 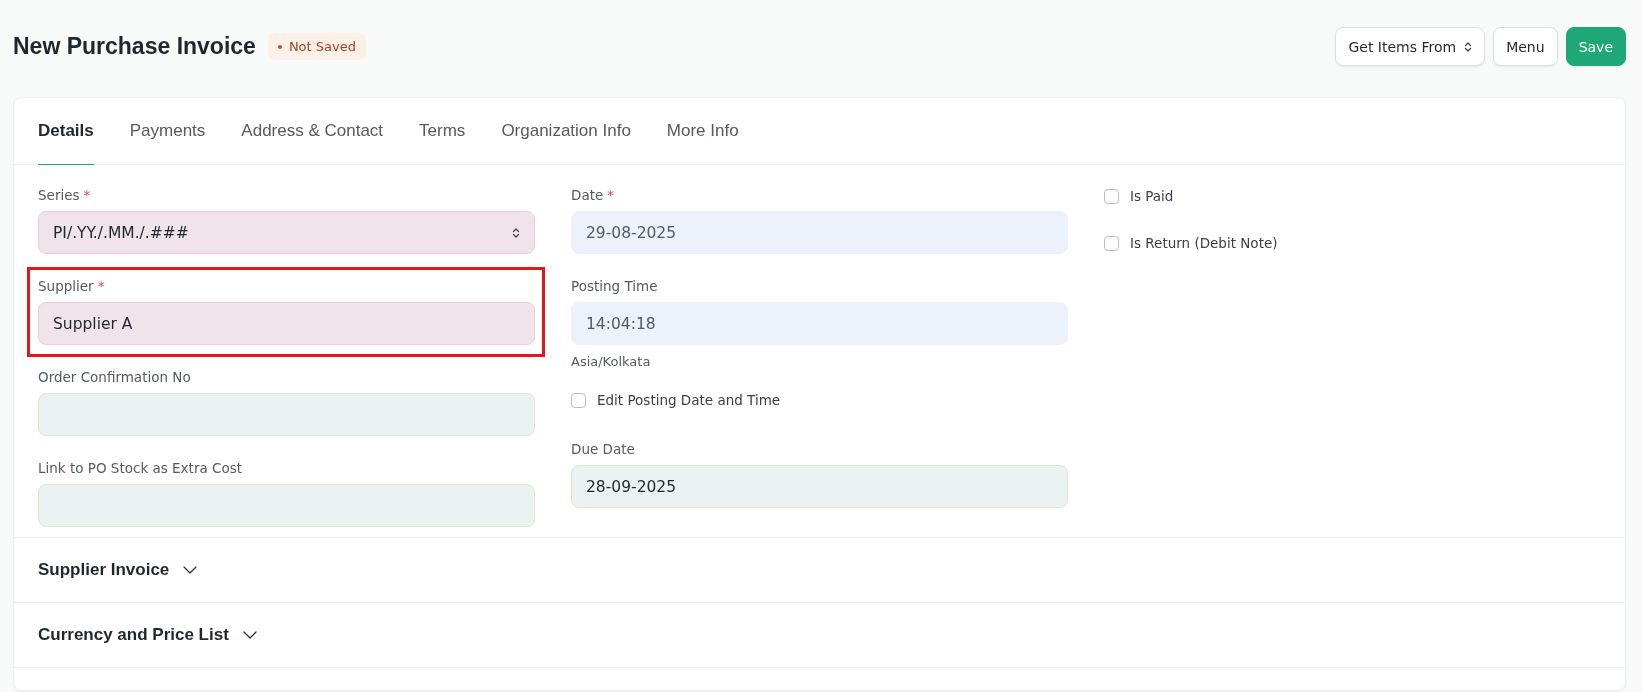 I want to click on checkbox-label: Is Paid, so click(x=1152, y=196).